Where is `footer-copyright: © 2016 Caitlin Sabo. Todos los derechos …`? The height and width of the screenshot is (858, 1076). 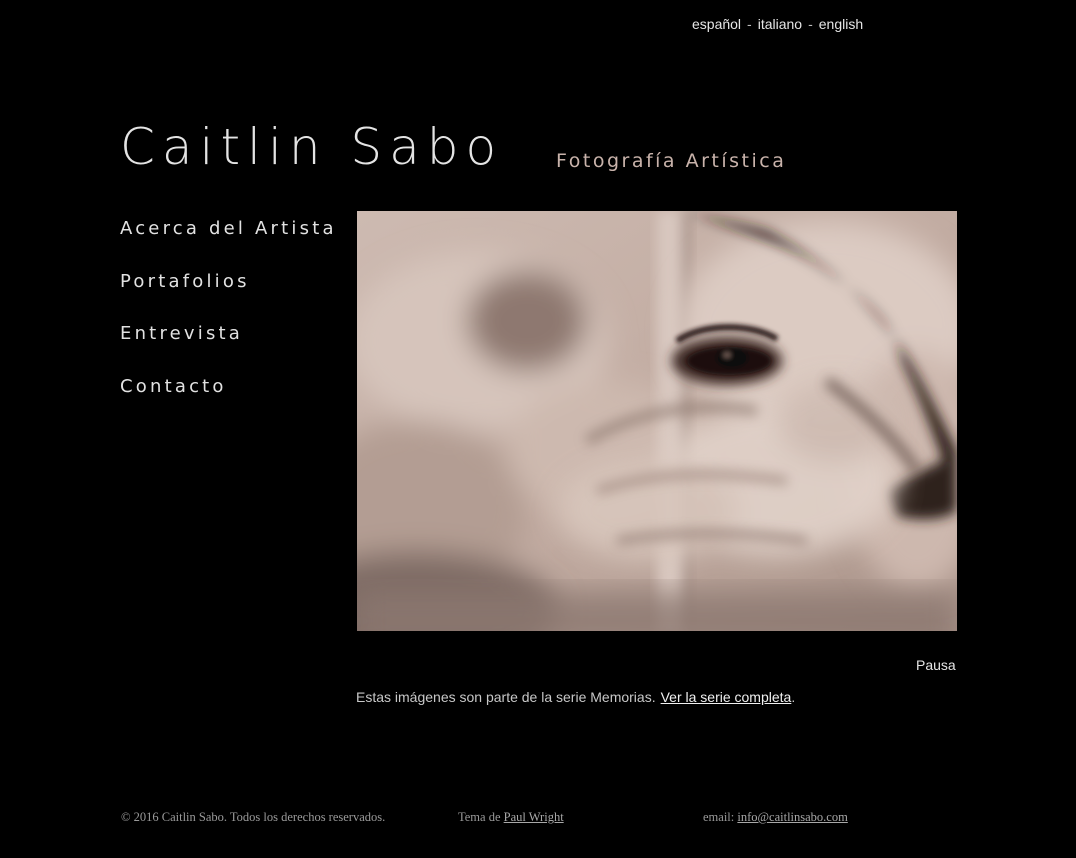
footer-copyright: © 2016 Caitlin Sabo. Todos los derechos … is located at coordinates (253, 817).